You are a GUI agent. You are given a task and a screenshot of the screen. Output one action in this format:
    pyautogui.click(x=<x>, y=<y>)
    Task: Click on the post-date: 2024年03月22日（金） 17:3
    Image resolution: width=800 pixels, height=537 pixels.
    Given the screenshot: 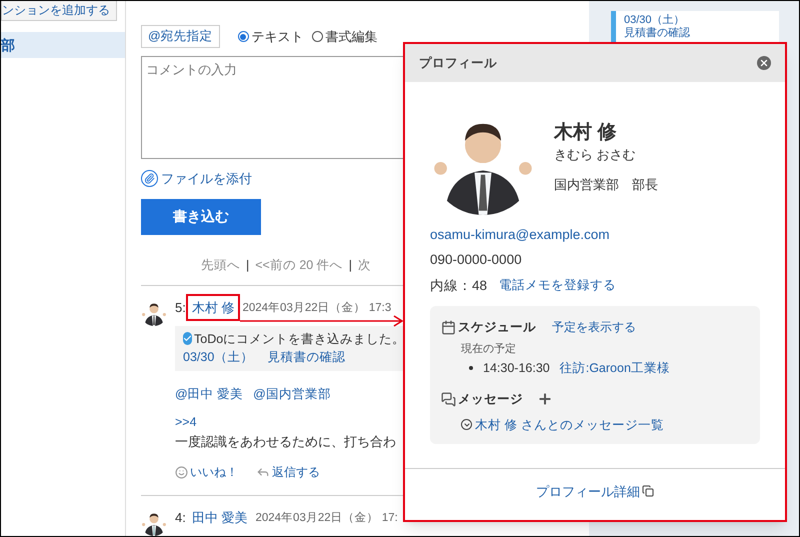 What is the action you would take?
    pyautogui.click(x=317, y=307)
    